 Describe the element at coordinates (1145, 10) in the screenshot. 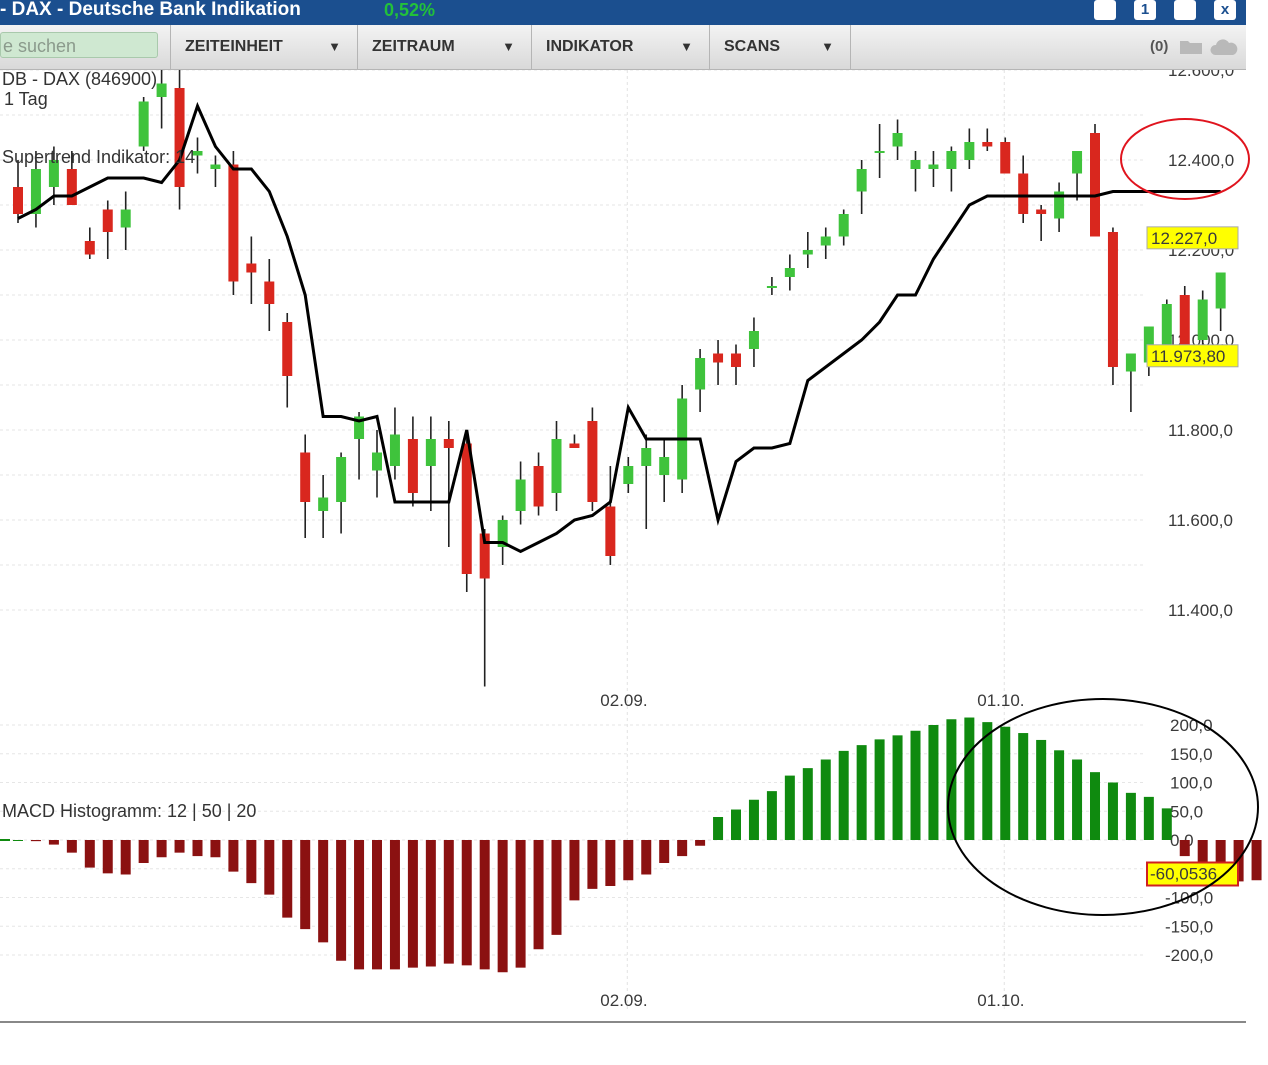

I see `window-one-button: 1` at that location.